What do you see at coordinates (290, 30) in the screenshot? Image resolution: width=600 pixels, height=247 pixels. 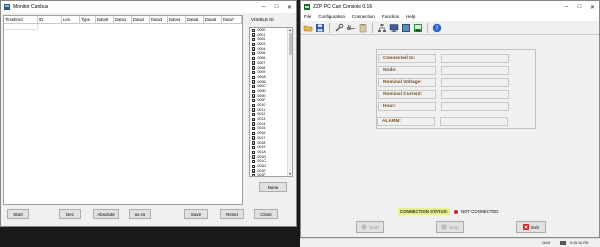 I see `scroll-up-icon: ▲` at bounding box center [290, 30].